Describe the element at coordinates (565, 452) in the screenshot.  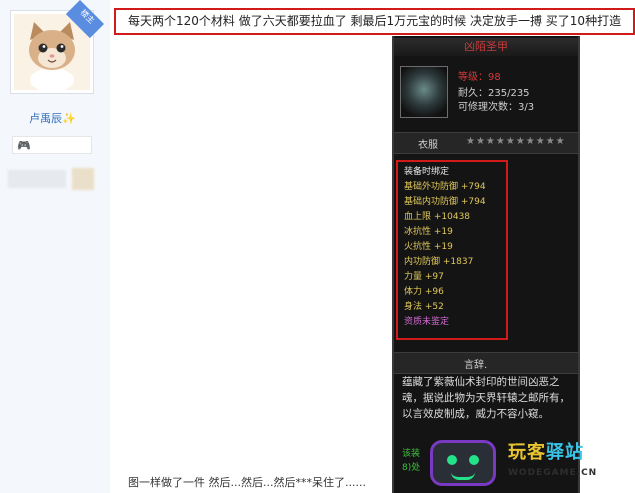
I see `watermark-name-2: 驿站` at that location.